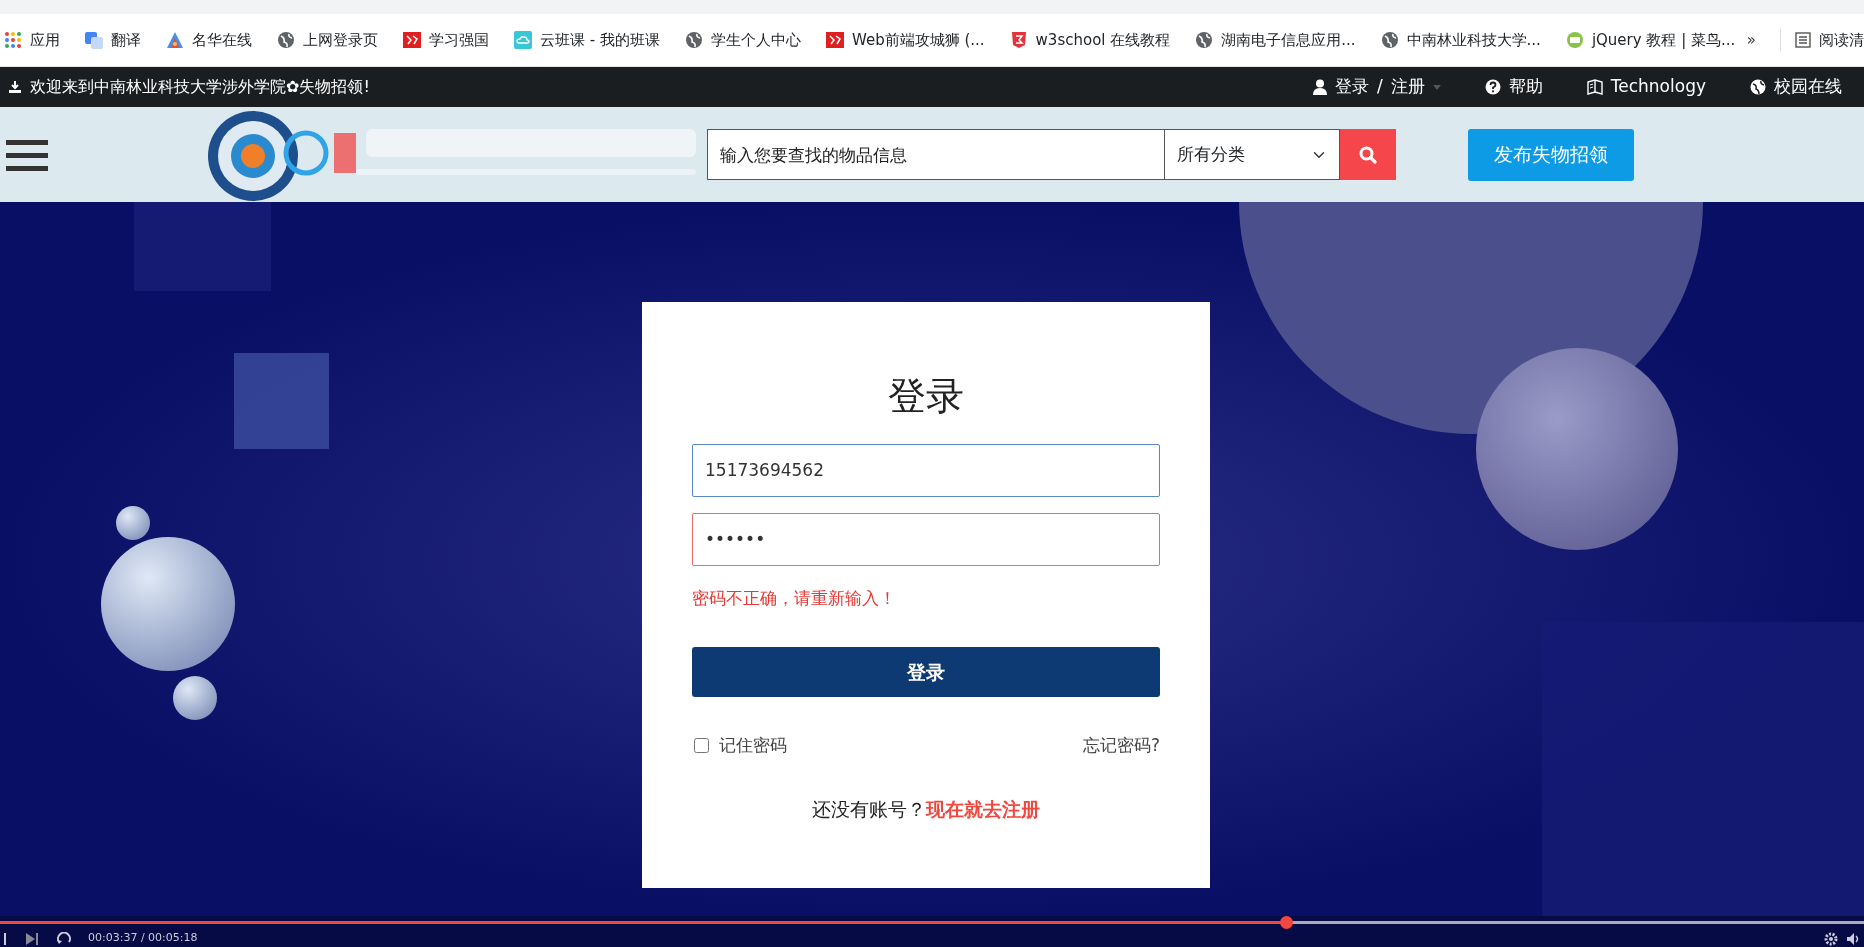  Describe the element at coordinates (1407, 87) in the screenshot. I see `register-link: 注册` at that location.